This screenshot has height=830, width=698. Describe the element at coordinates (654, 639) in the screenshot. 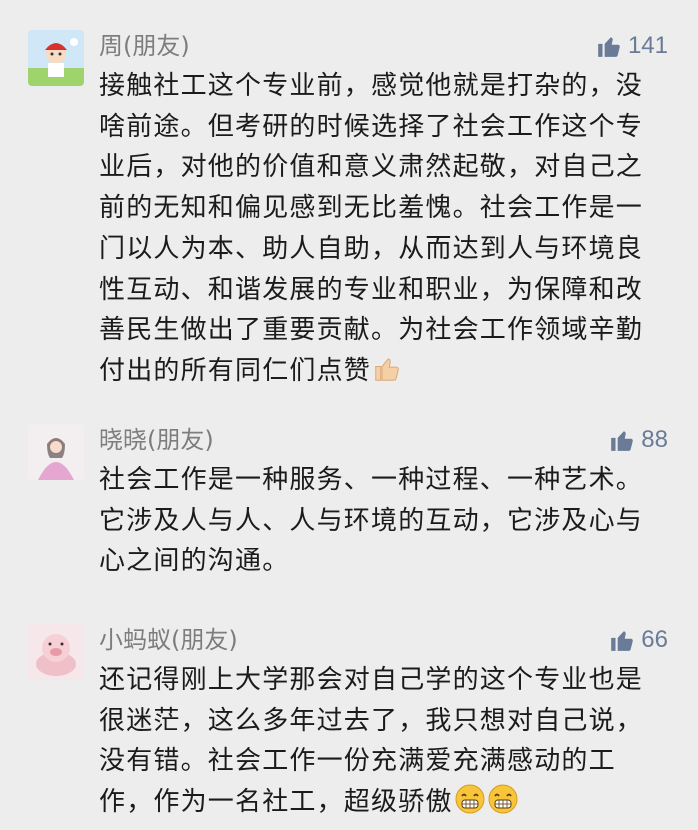

I see `like-count: 66` at that location.